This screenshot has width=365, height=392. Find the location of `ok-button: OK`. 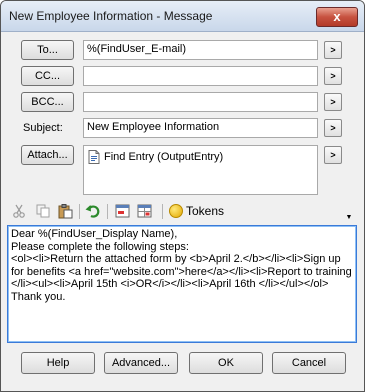

ok-button: OK is located at coordinates (226, 363).